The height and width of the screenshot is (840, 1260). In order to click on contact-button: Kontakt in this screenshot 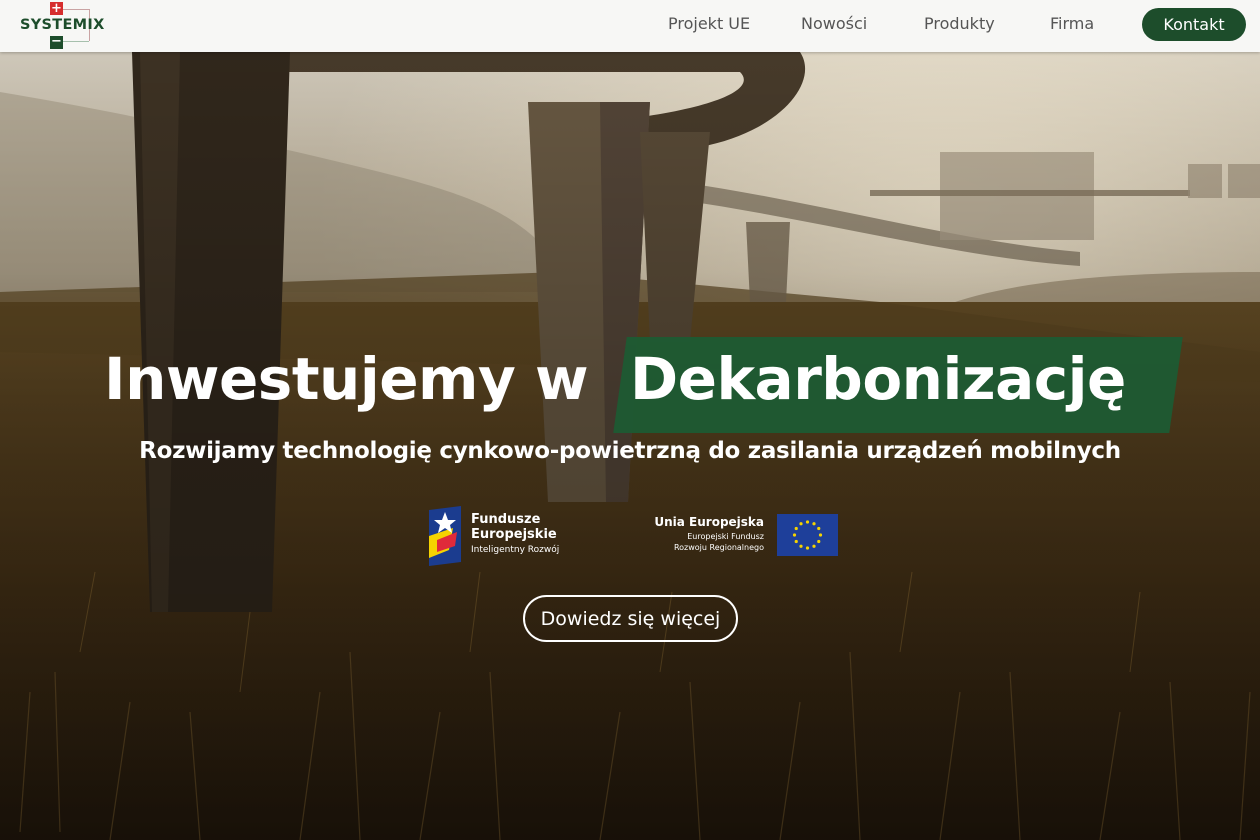, I will do `click(1194, 24)`.